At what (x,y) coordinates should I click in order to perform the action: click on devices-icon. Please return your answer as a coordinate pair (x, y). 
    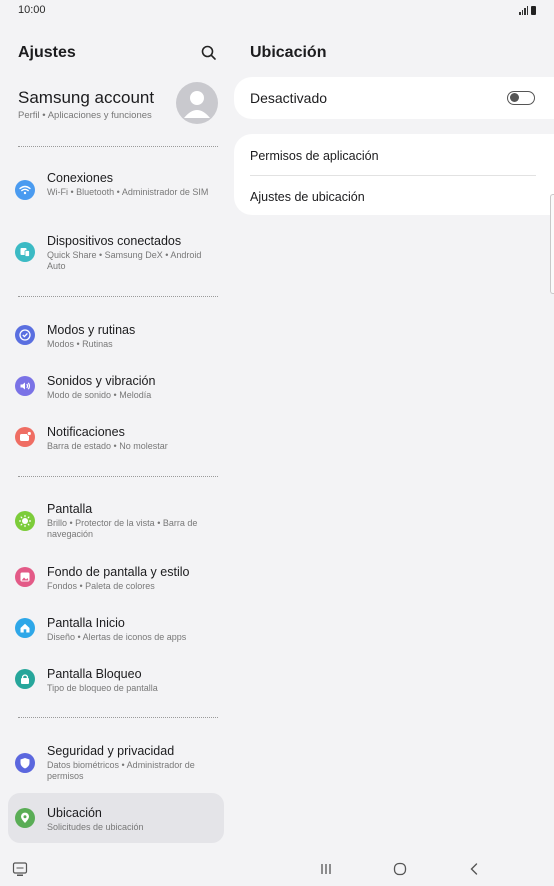
    Looking at the image, I should click on (25, 252).